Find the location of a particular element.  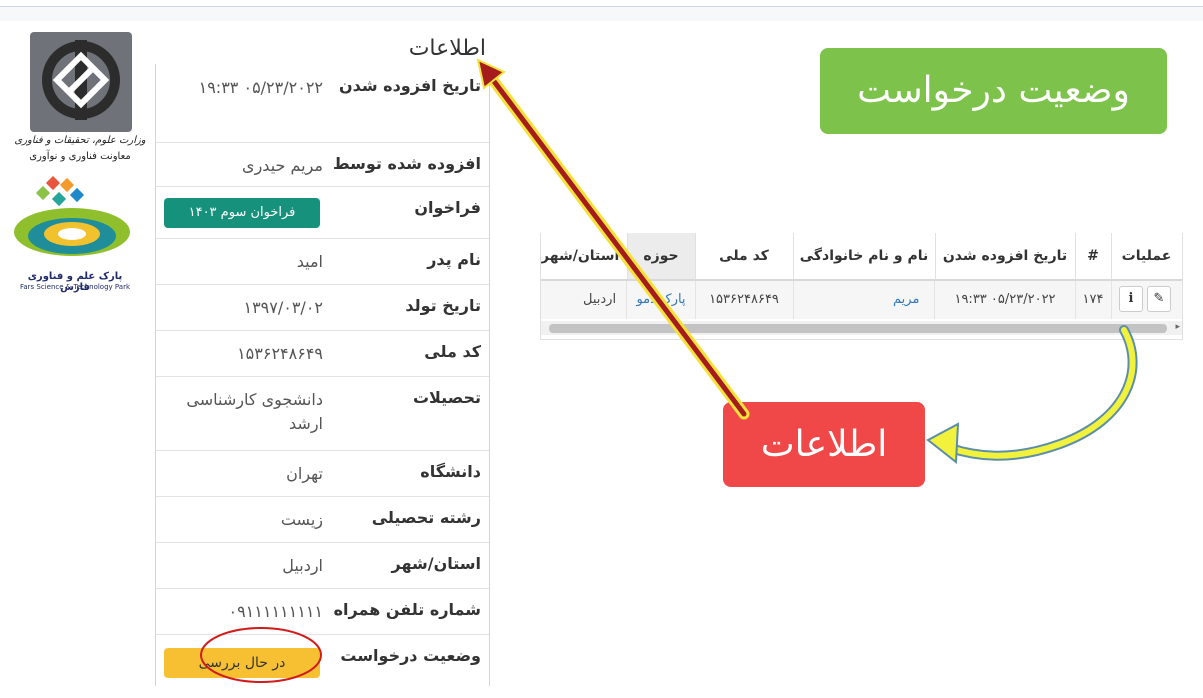

ministry-logo is located at coordinates (81, 82).